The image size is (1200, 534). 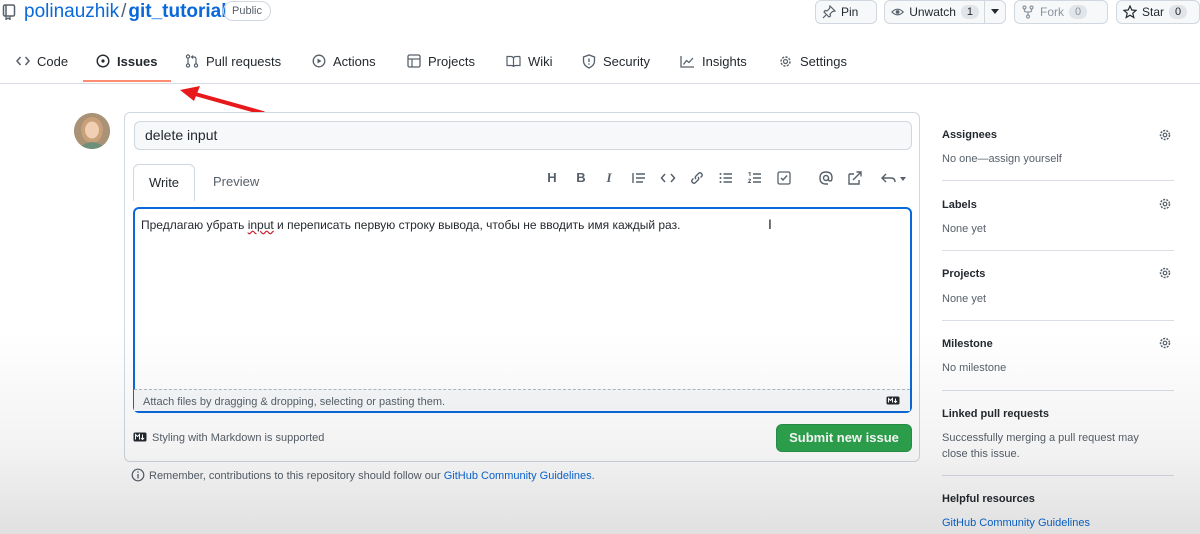 What do you see at coordinates (724, 61) in the screenshot?
I see `tab-insights-label: Insights` at bounding box center [724, 61].